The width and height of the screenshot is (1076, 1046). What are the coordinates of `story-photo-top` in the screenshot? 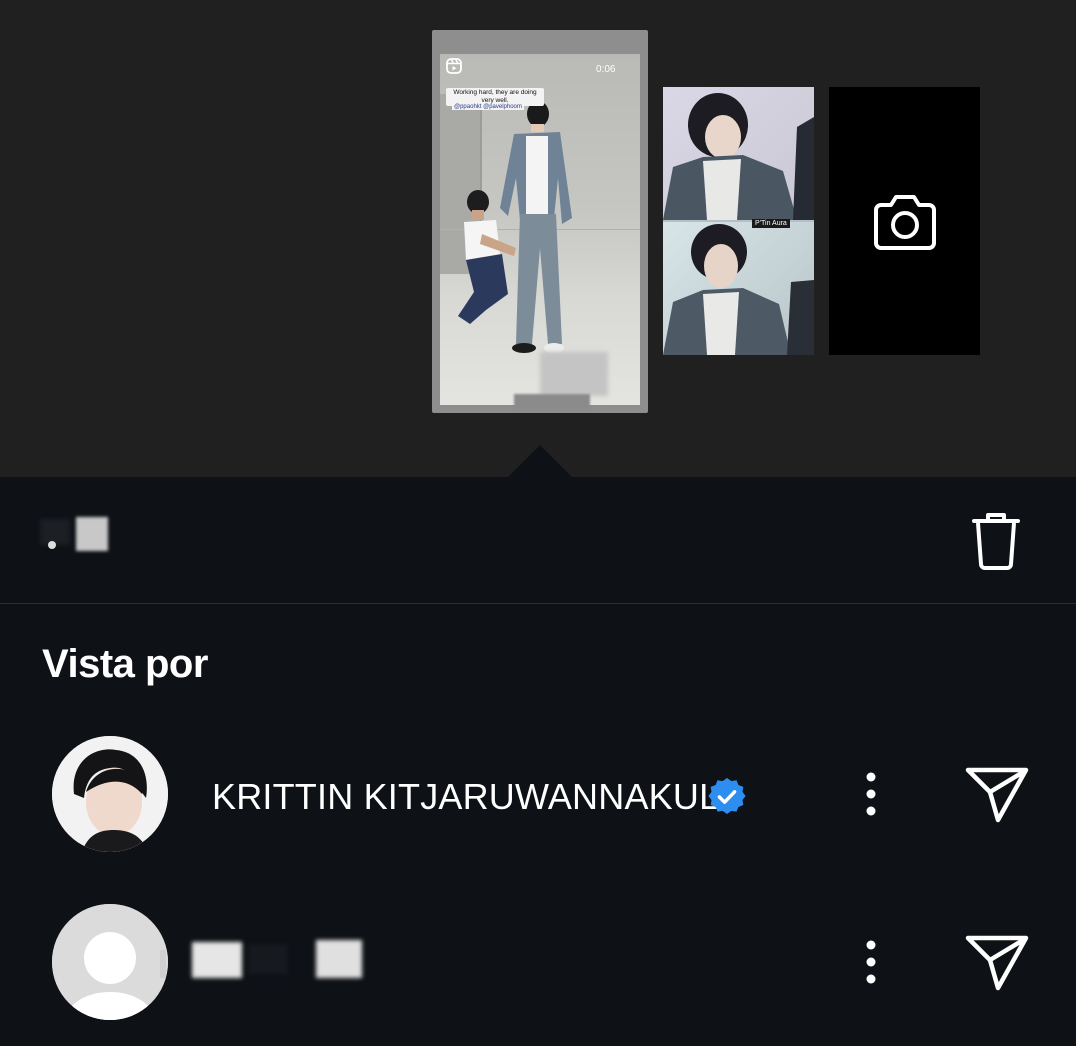 It's located at (738, 153).